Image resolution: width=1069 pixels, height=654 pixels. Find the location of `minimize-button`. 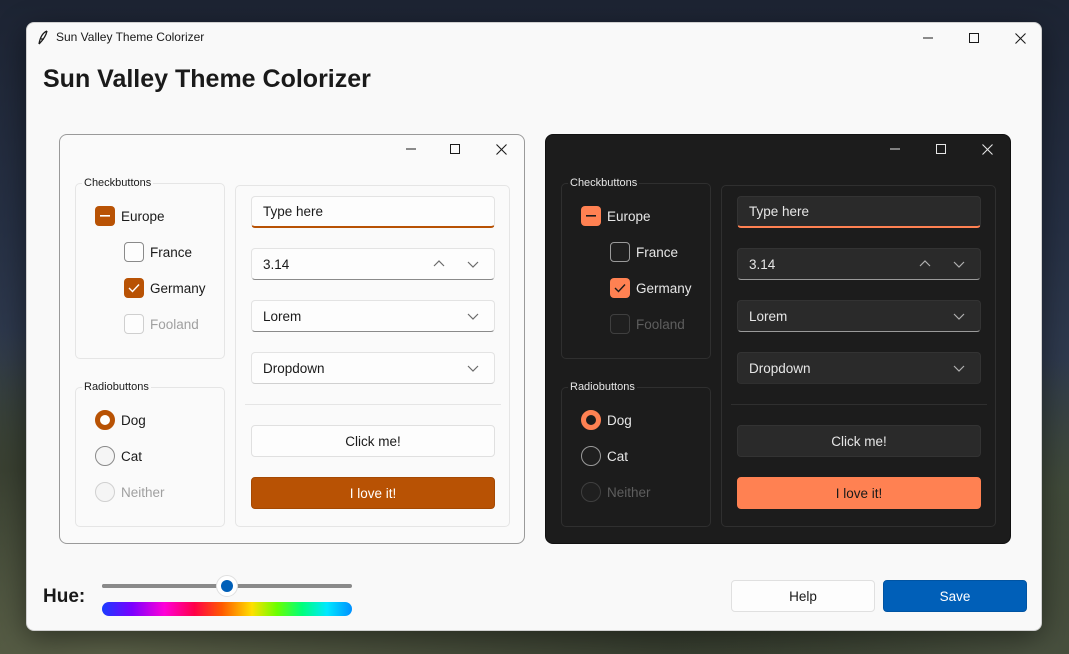

minimize-button is located at coordinates (928, 38).